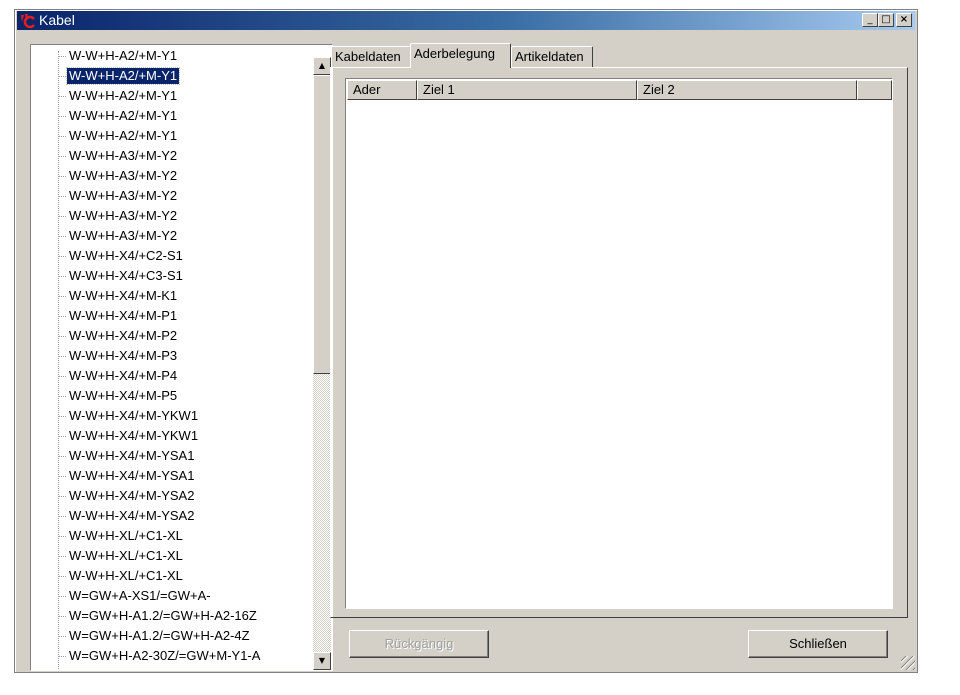  I want to click on resize-grip-icon, so click(908, 663).